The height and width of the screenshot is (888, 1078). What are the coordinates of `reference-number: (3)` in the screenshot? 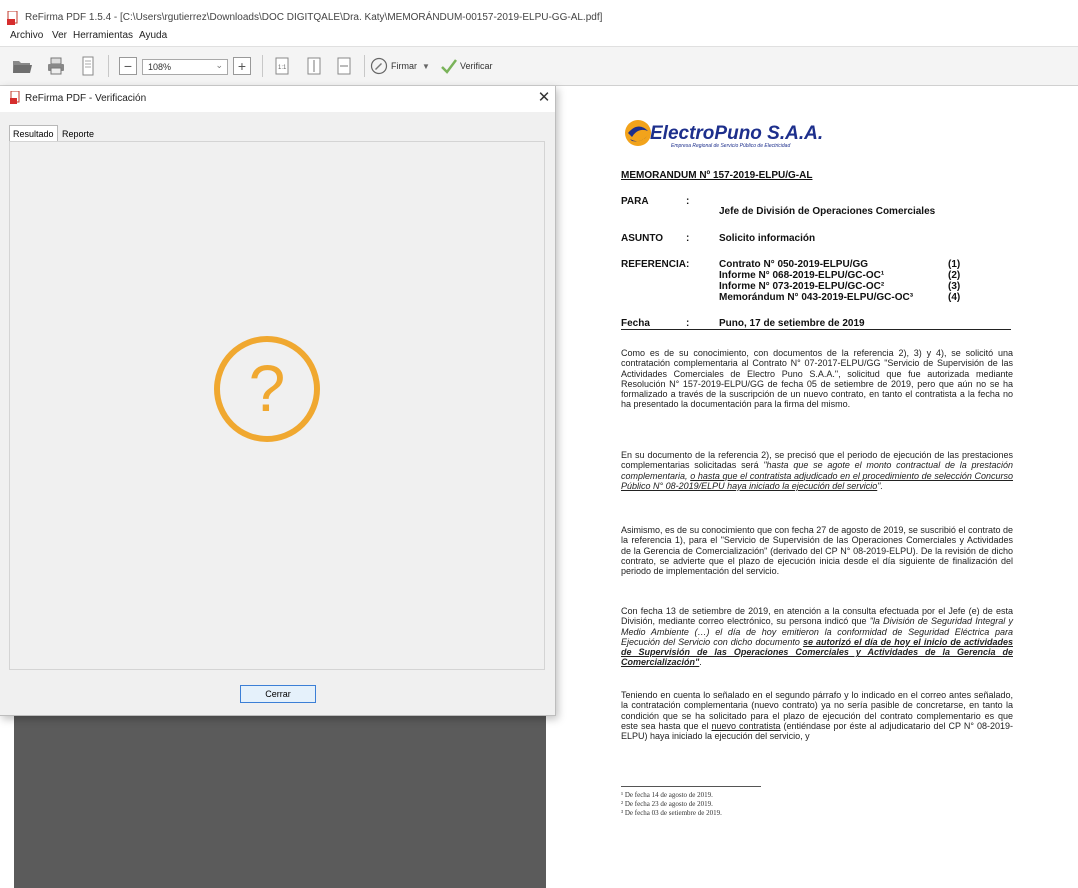 It's located at (954, 286).